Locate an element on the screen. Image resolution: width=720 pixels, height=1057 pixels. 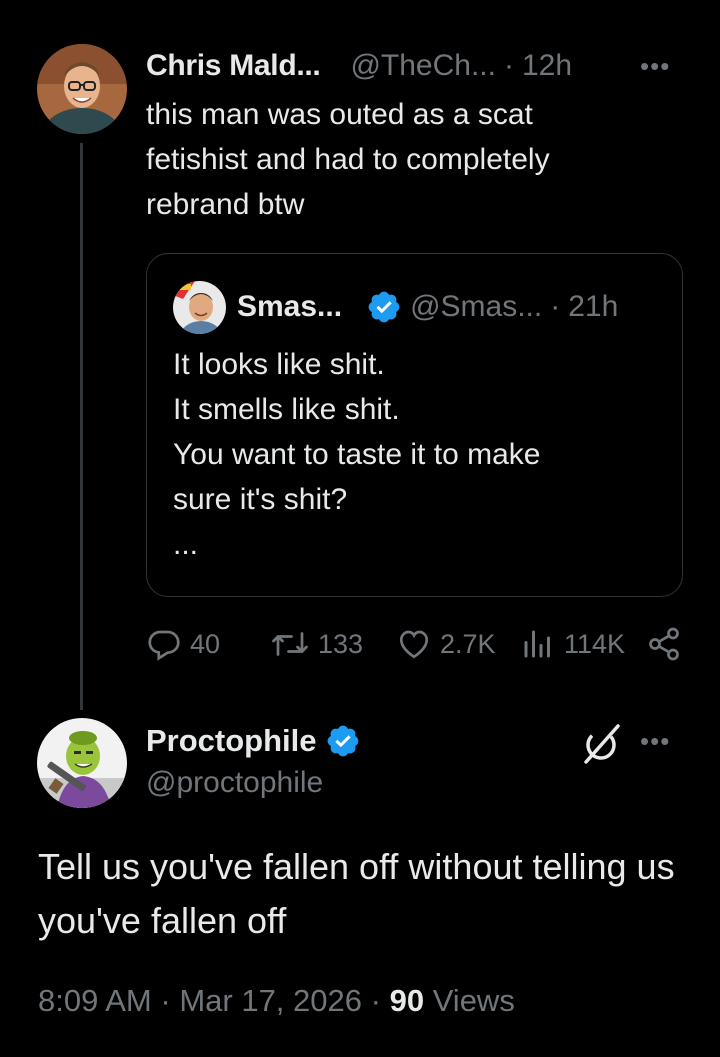
reply-count: 40 is located at coordinates (205, 643).